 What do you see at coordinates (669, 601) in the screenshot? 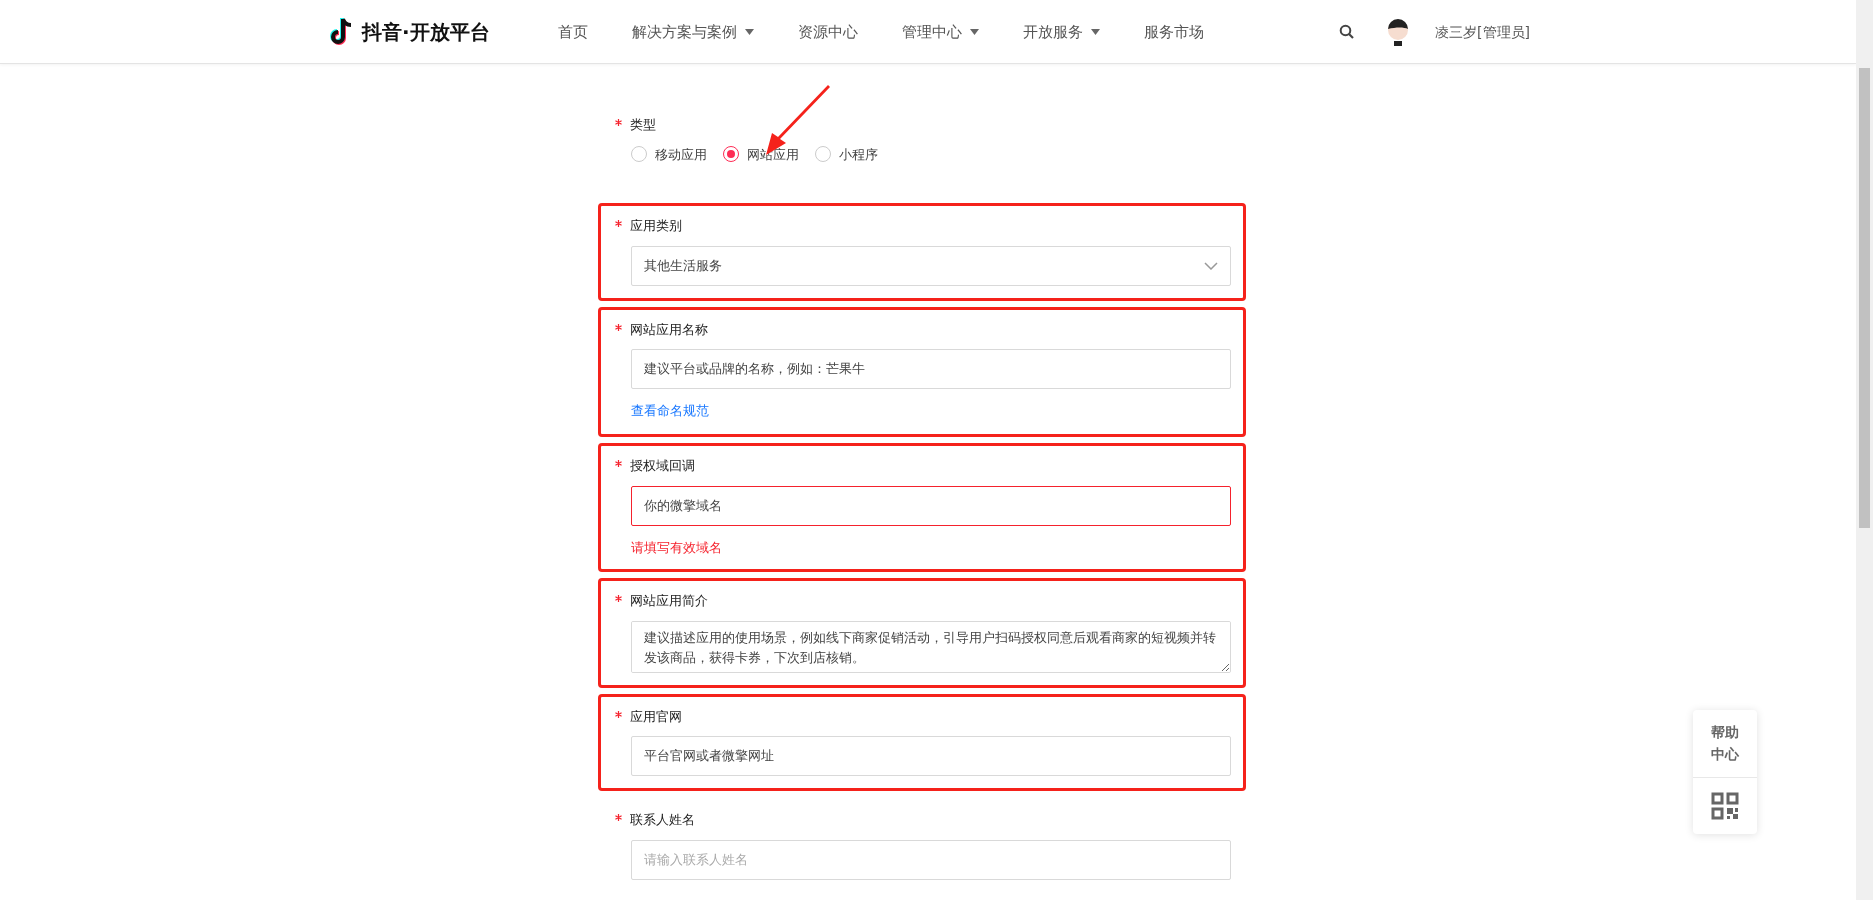
I see `field-label: 网站应用简介` at bounding box center [669, 601].